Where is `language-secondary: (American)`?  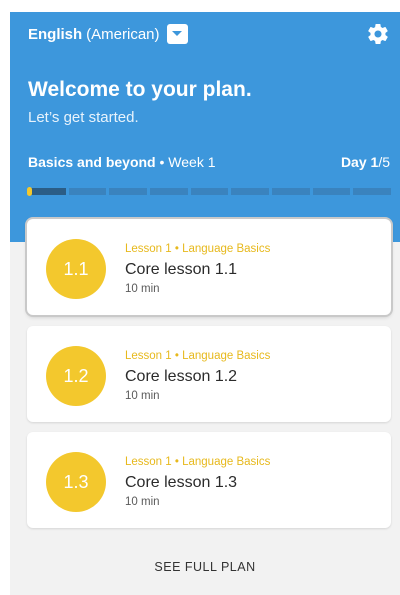
language-secondary: (American) is located at coordinates (123, 34).